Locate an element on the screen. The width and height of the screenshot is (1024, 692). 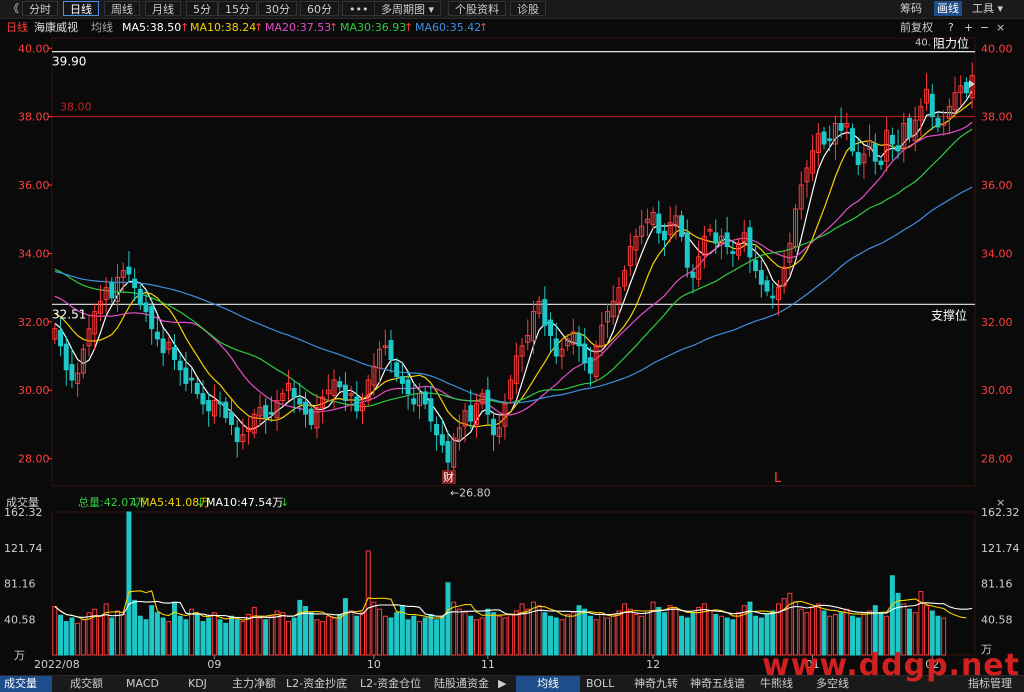
volume-tick-left: 81.16 is located at coordinates (20, 584).